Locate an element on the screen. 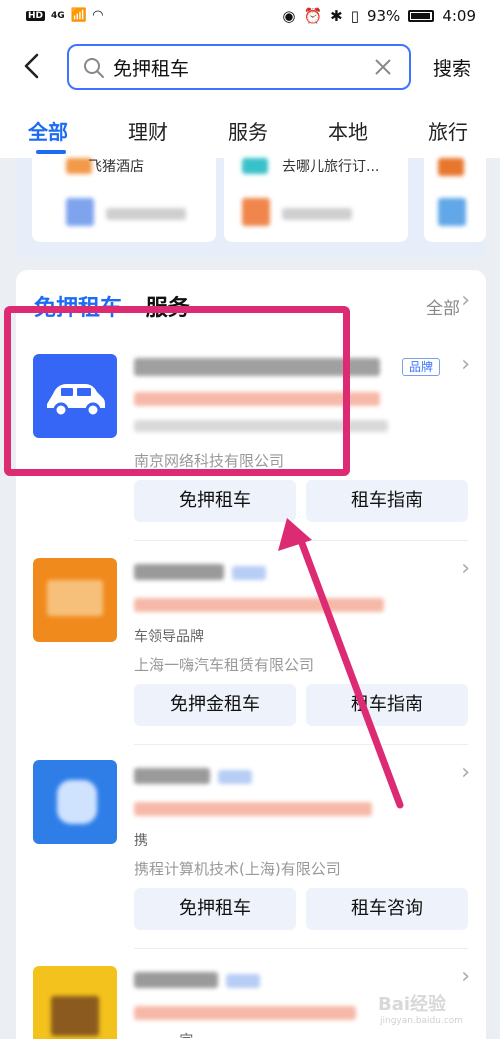  watermark: Bai经验 is located at coordinates (412, 1004).